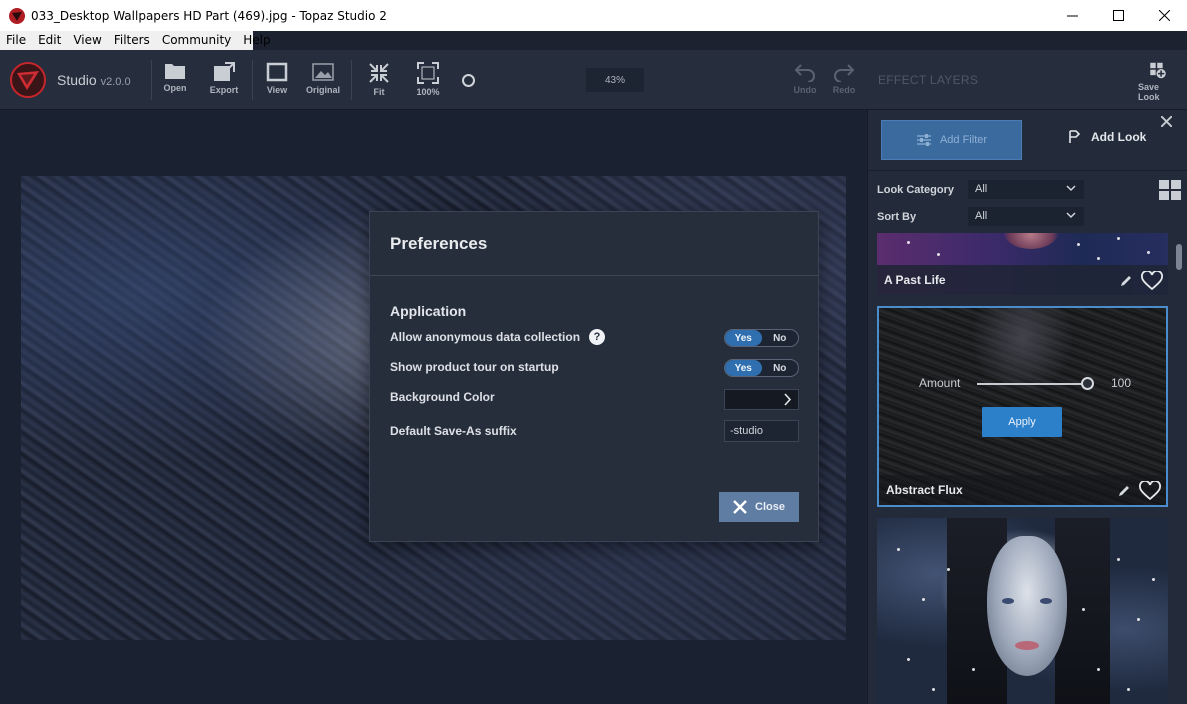  Describe the element at coordinates (1026, 189) in the screenshot. I see `look-category-dropdown: All` at that location.